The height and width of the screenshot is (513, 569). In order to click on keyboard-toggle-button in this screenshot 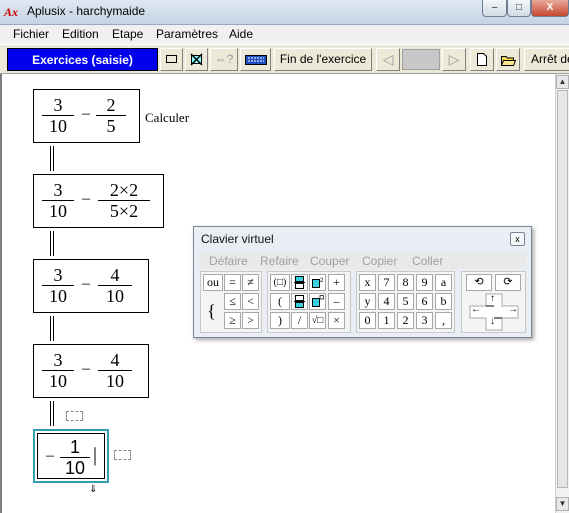, I will do `click(255, 59)`.